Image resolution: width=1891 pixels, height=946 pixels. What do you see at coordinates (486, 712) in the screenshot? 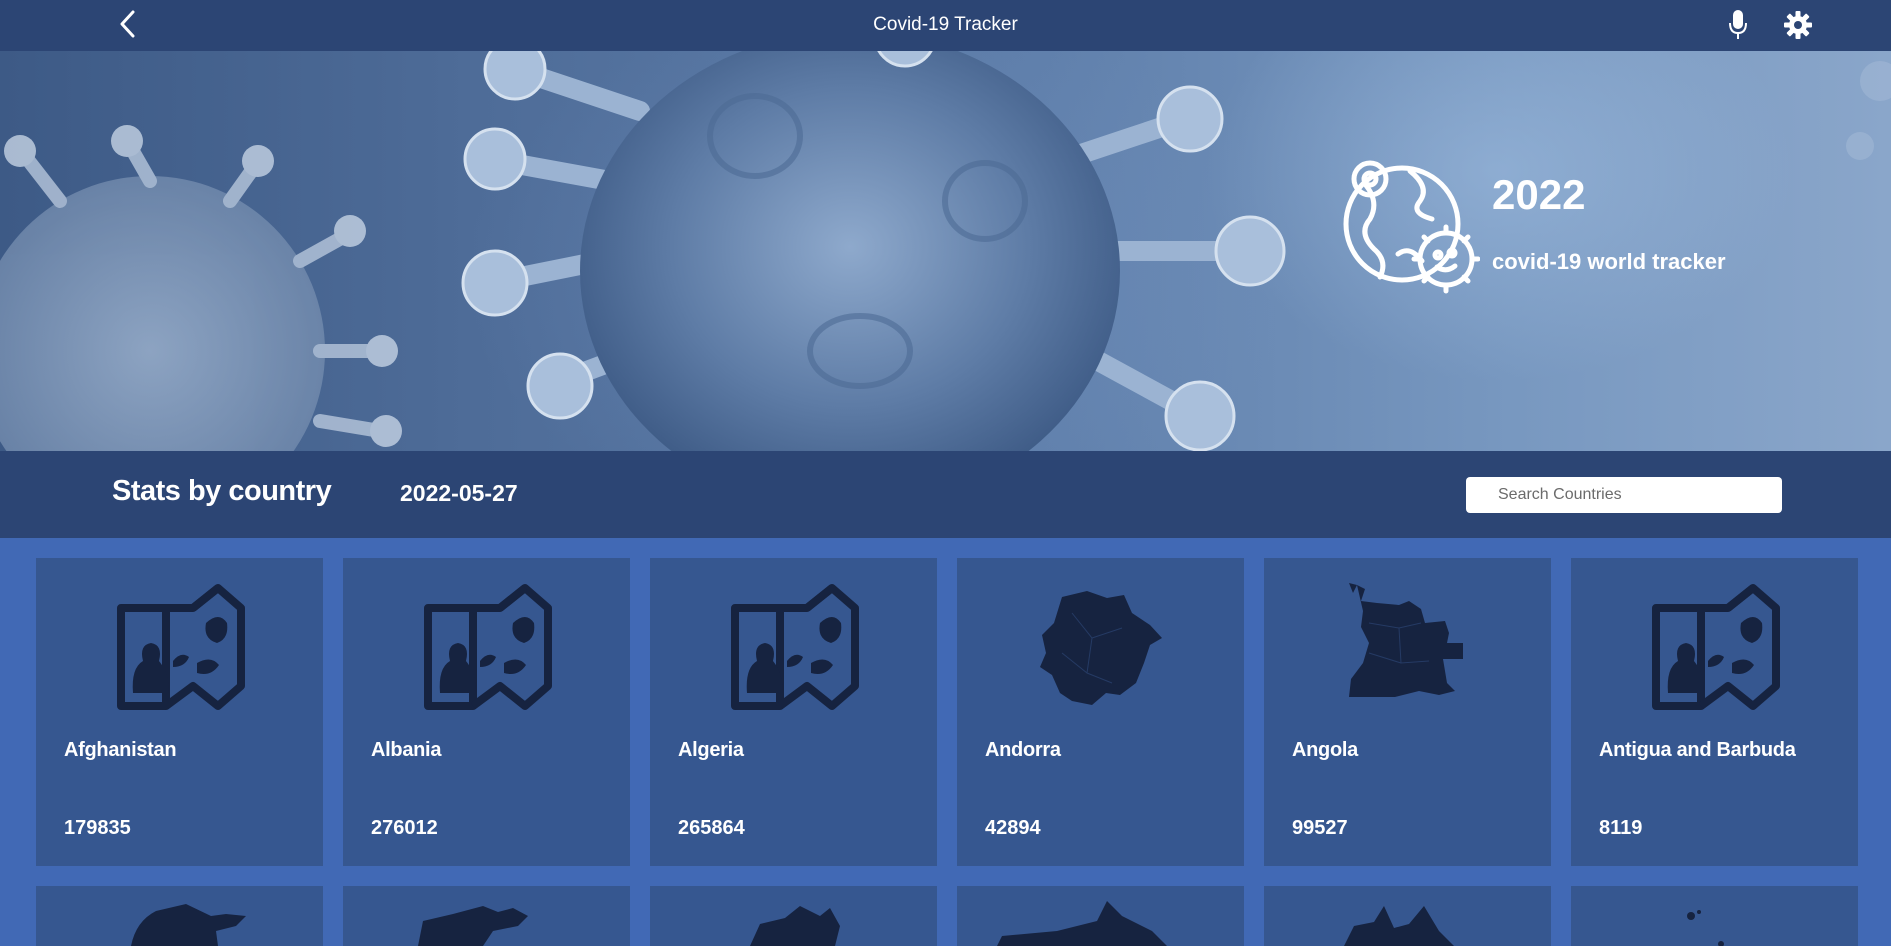
I see `country-card: Albania 276012` at bounding box center [486, 712].